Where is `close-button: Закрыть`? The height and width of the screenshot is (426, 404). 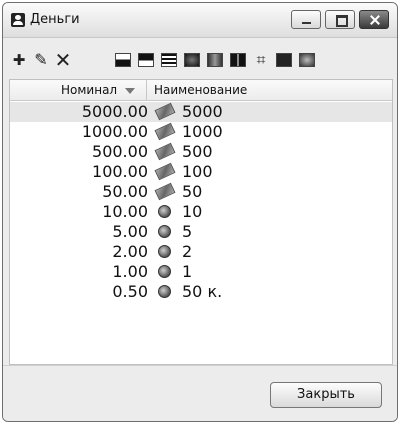 close-button: Закрыть is located at coordinates (326, 395).